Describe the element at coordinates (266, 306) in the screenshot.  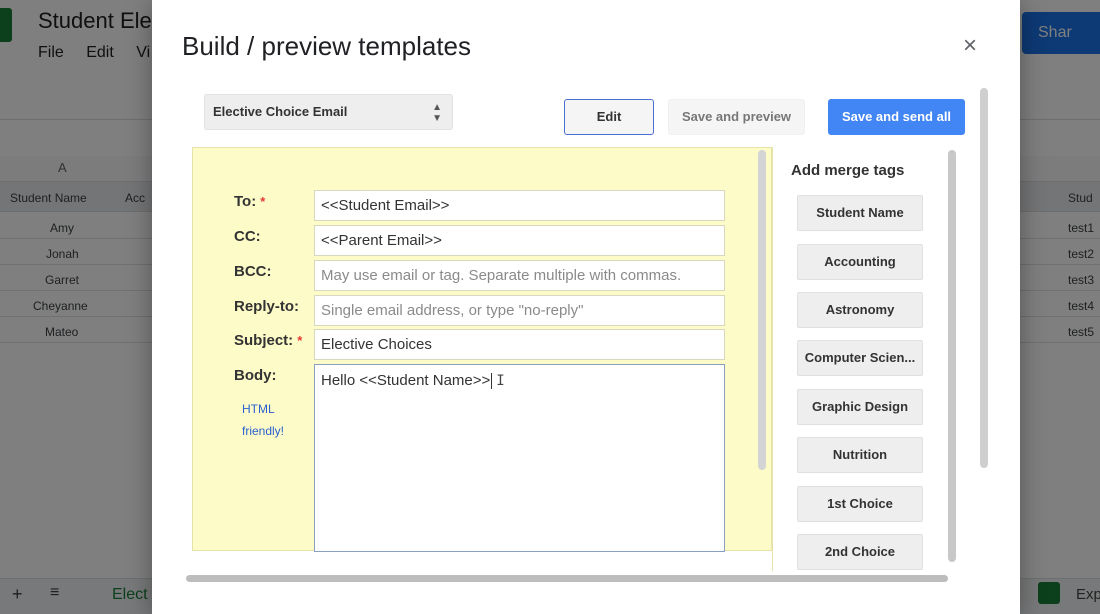
I see `reply-to-label: Reply-to:` at that location.